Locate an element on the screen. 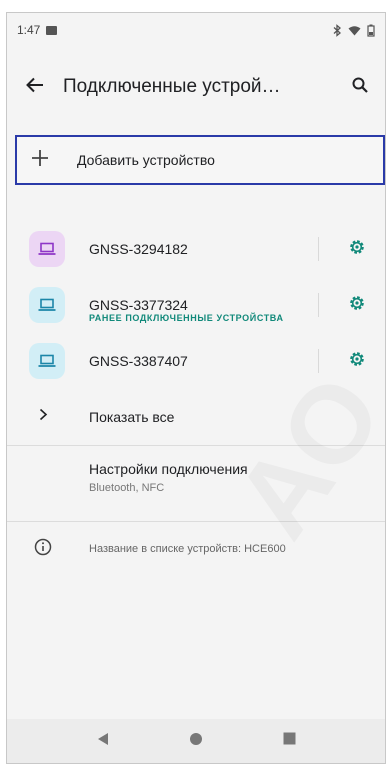 The image size is (392, 769). connection-settings-title: Настройки подключения is located at coordinates (168, 469).